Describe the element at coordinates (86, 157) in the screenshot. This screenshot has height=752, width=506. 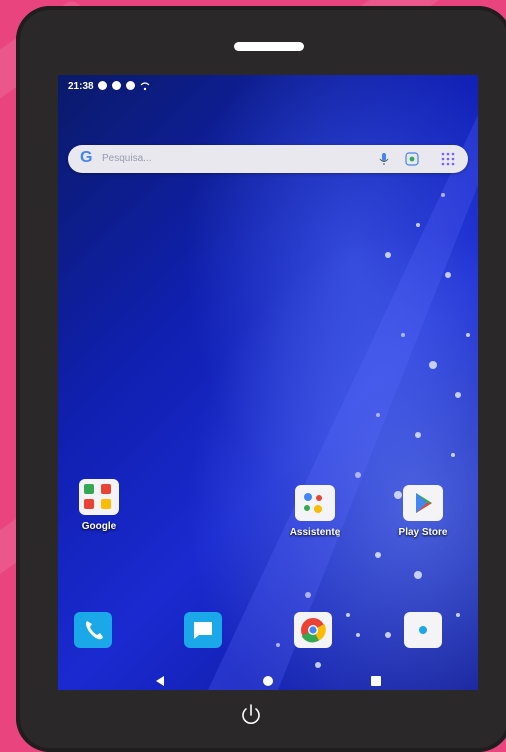
I see `google-logo-icon: G` at that location.